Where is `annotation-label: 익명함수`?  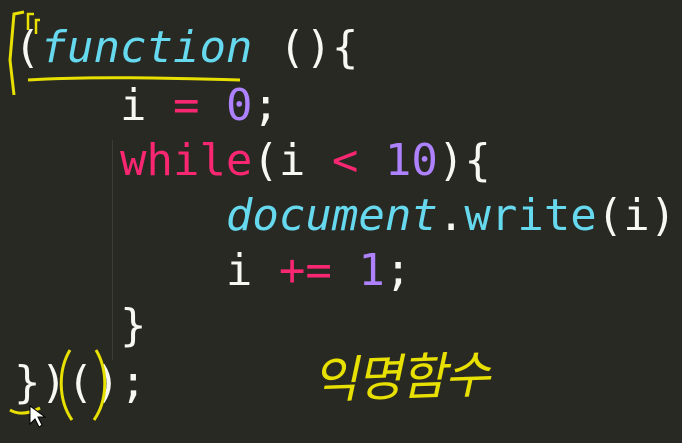 annotation-label: 익명함수 is located at coordinates (400, 378).